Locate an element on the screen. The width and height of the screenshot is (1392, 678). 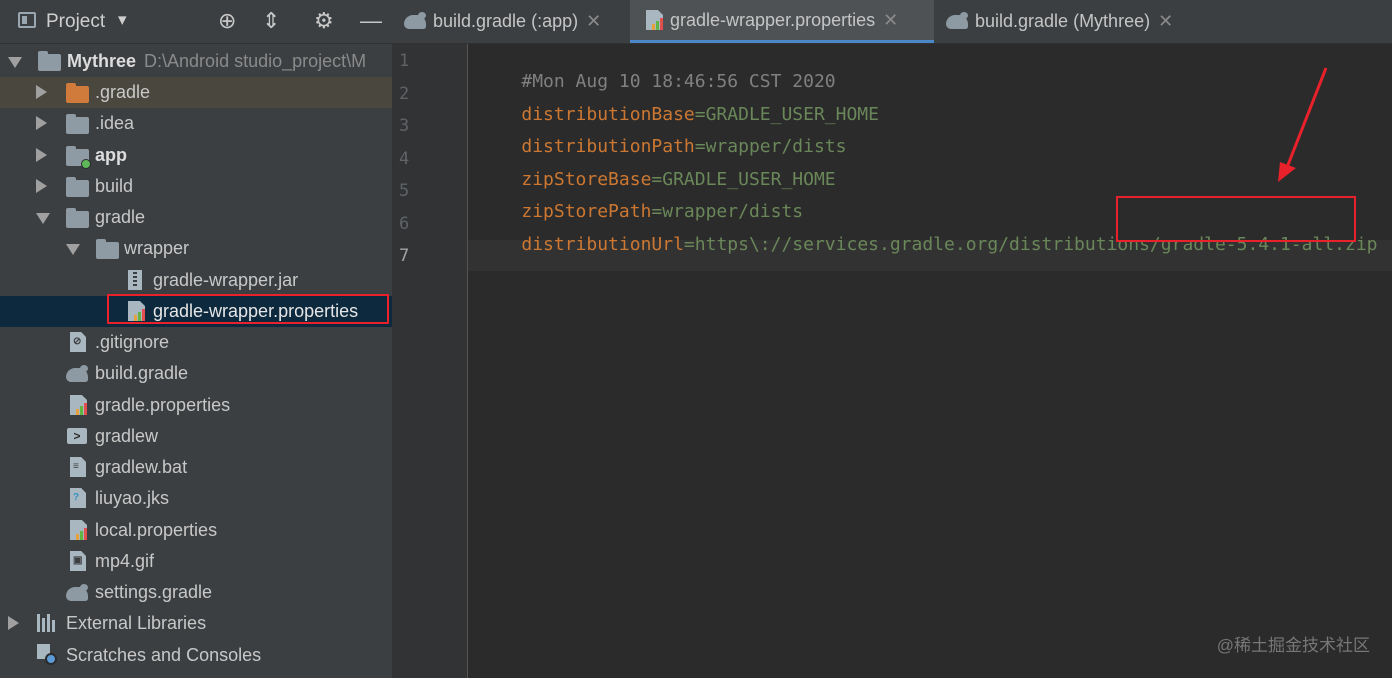
tree-item-settings-gradle: settings.gradle is located at coordinates (196, 592).